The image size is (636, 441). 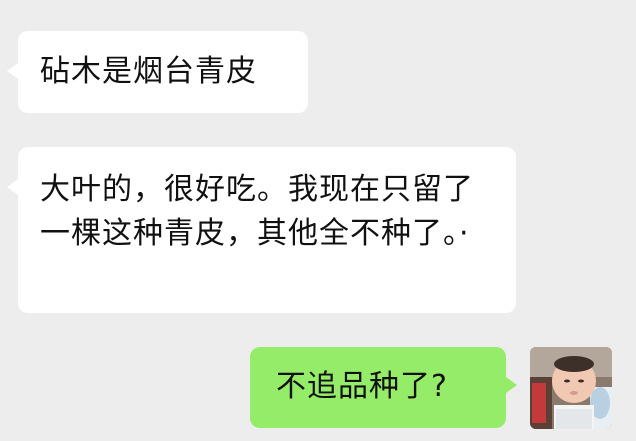 I want to click on baby-photo-avatar-icon, so click(x=571, y=388).